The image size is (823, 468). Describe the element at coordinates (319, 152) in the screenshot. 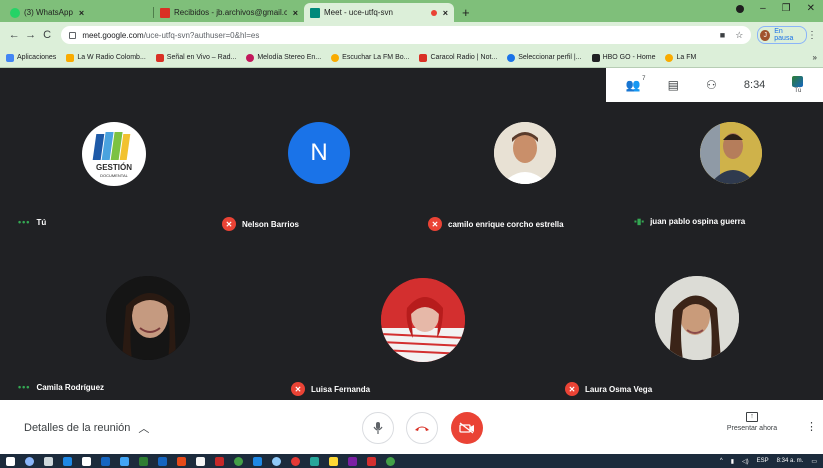

I see `avatar-initial: N` at that location.